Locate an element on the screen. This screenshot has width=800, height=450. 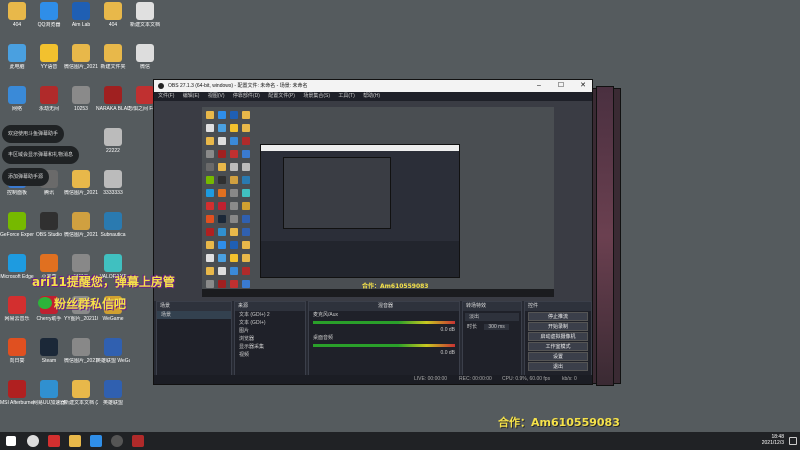
menu-profile: 配置文件(P) is located at coordinates (281, 96).